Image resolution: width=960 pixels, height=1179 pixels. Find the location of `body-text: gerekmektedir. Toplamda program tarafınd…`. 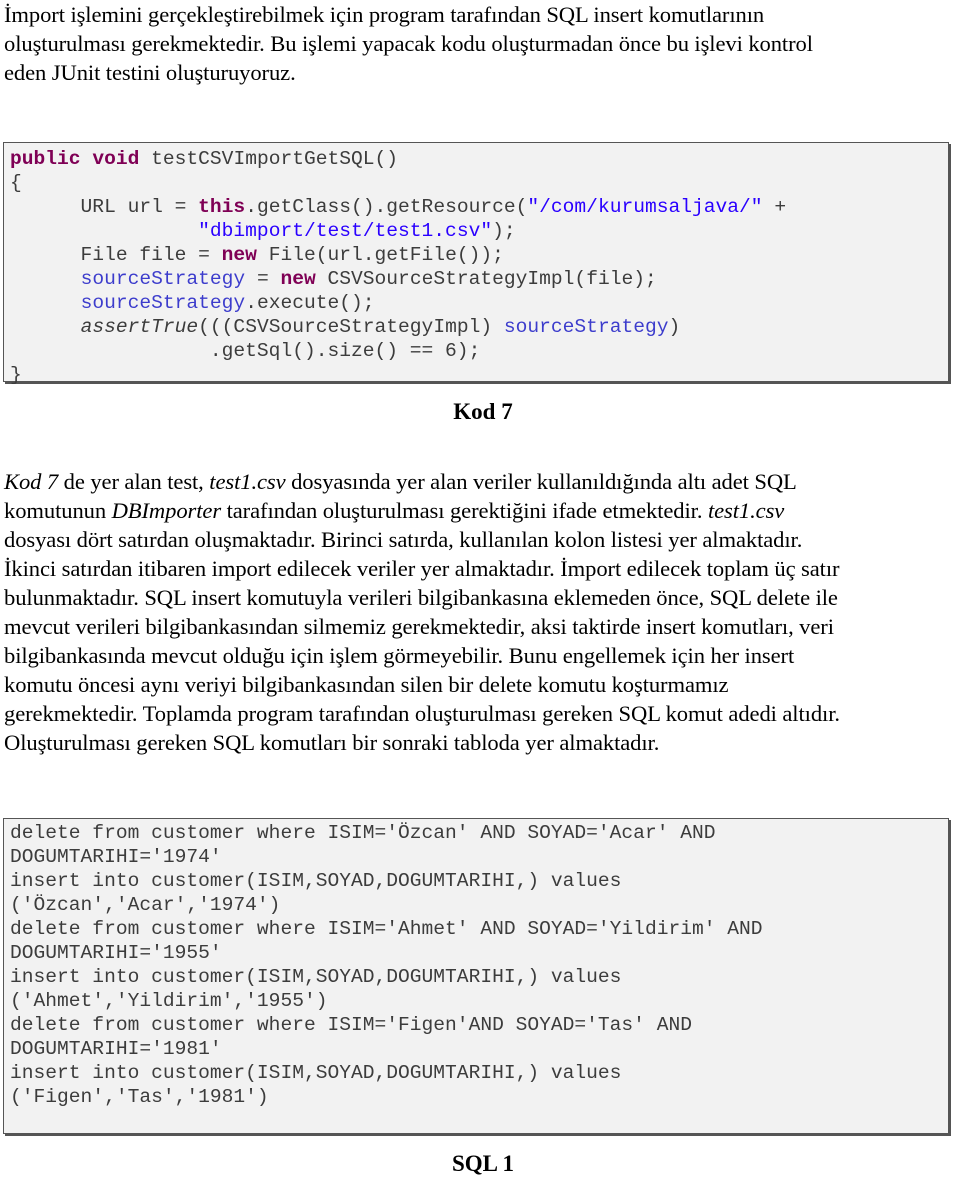

body-text: gerekmektedir. Toplamda program tarafınd… is located at coordinates (422, 713).